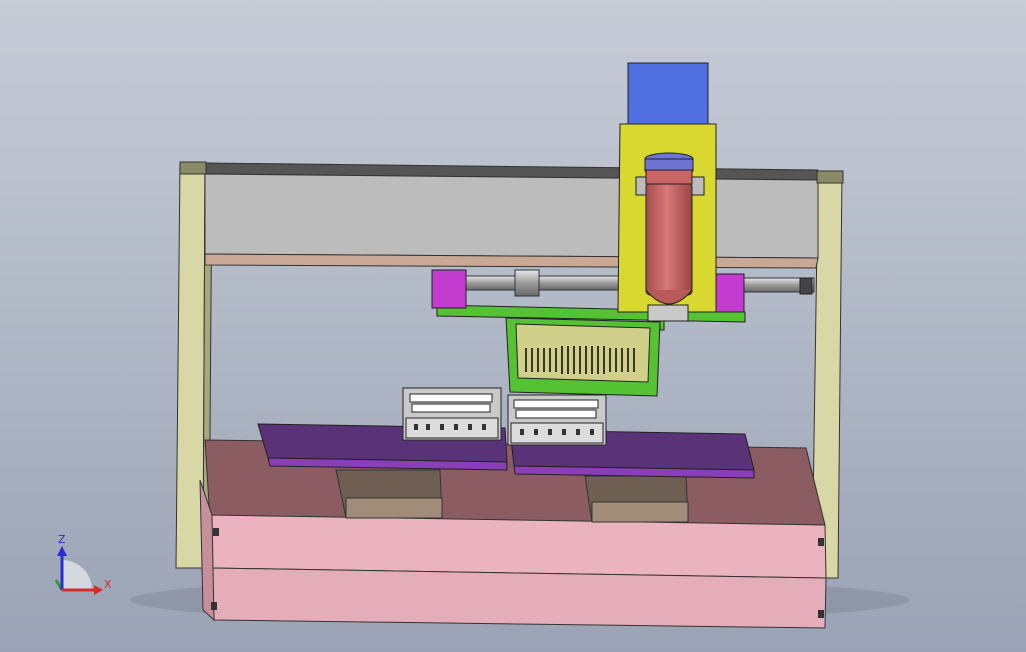 This screenshot has height=652, width=1026. What do you see at coordinates (669, 165) in the screenshot?
I see `cylinder-cap-side` at bounding box center [669, 165].